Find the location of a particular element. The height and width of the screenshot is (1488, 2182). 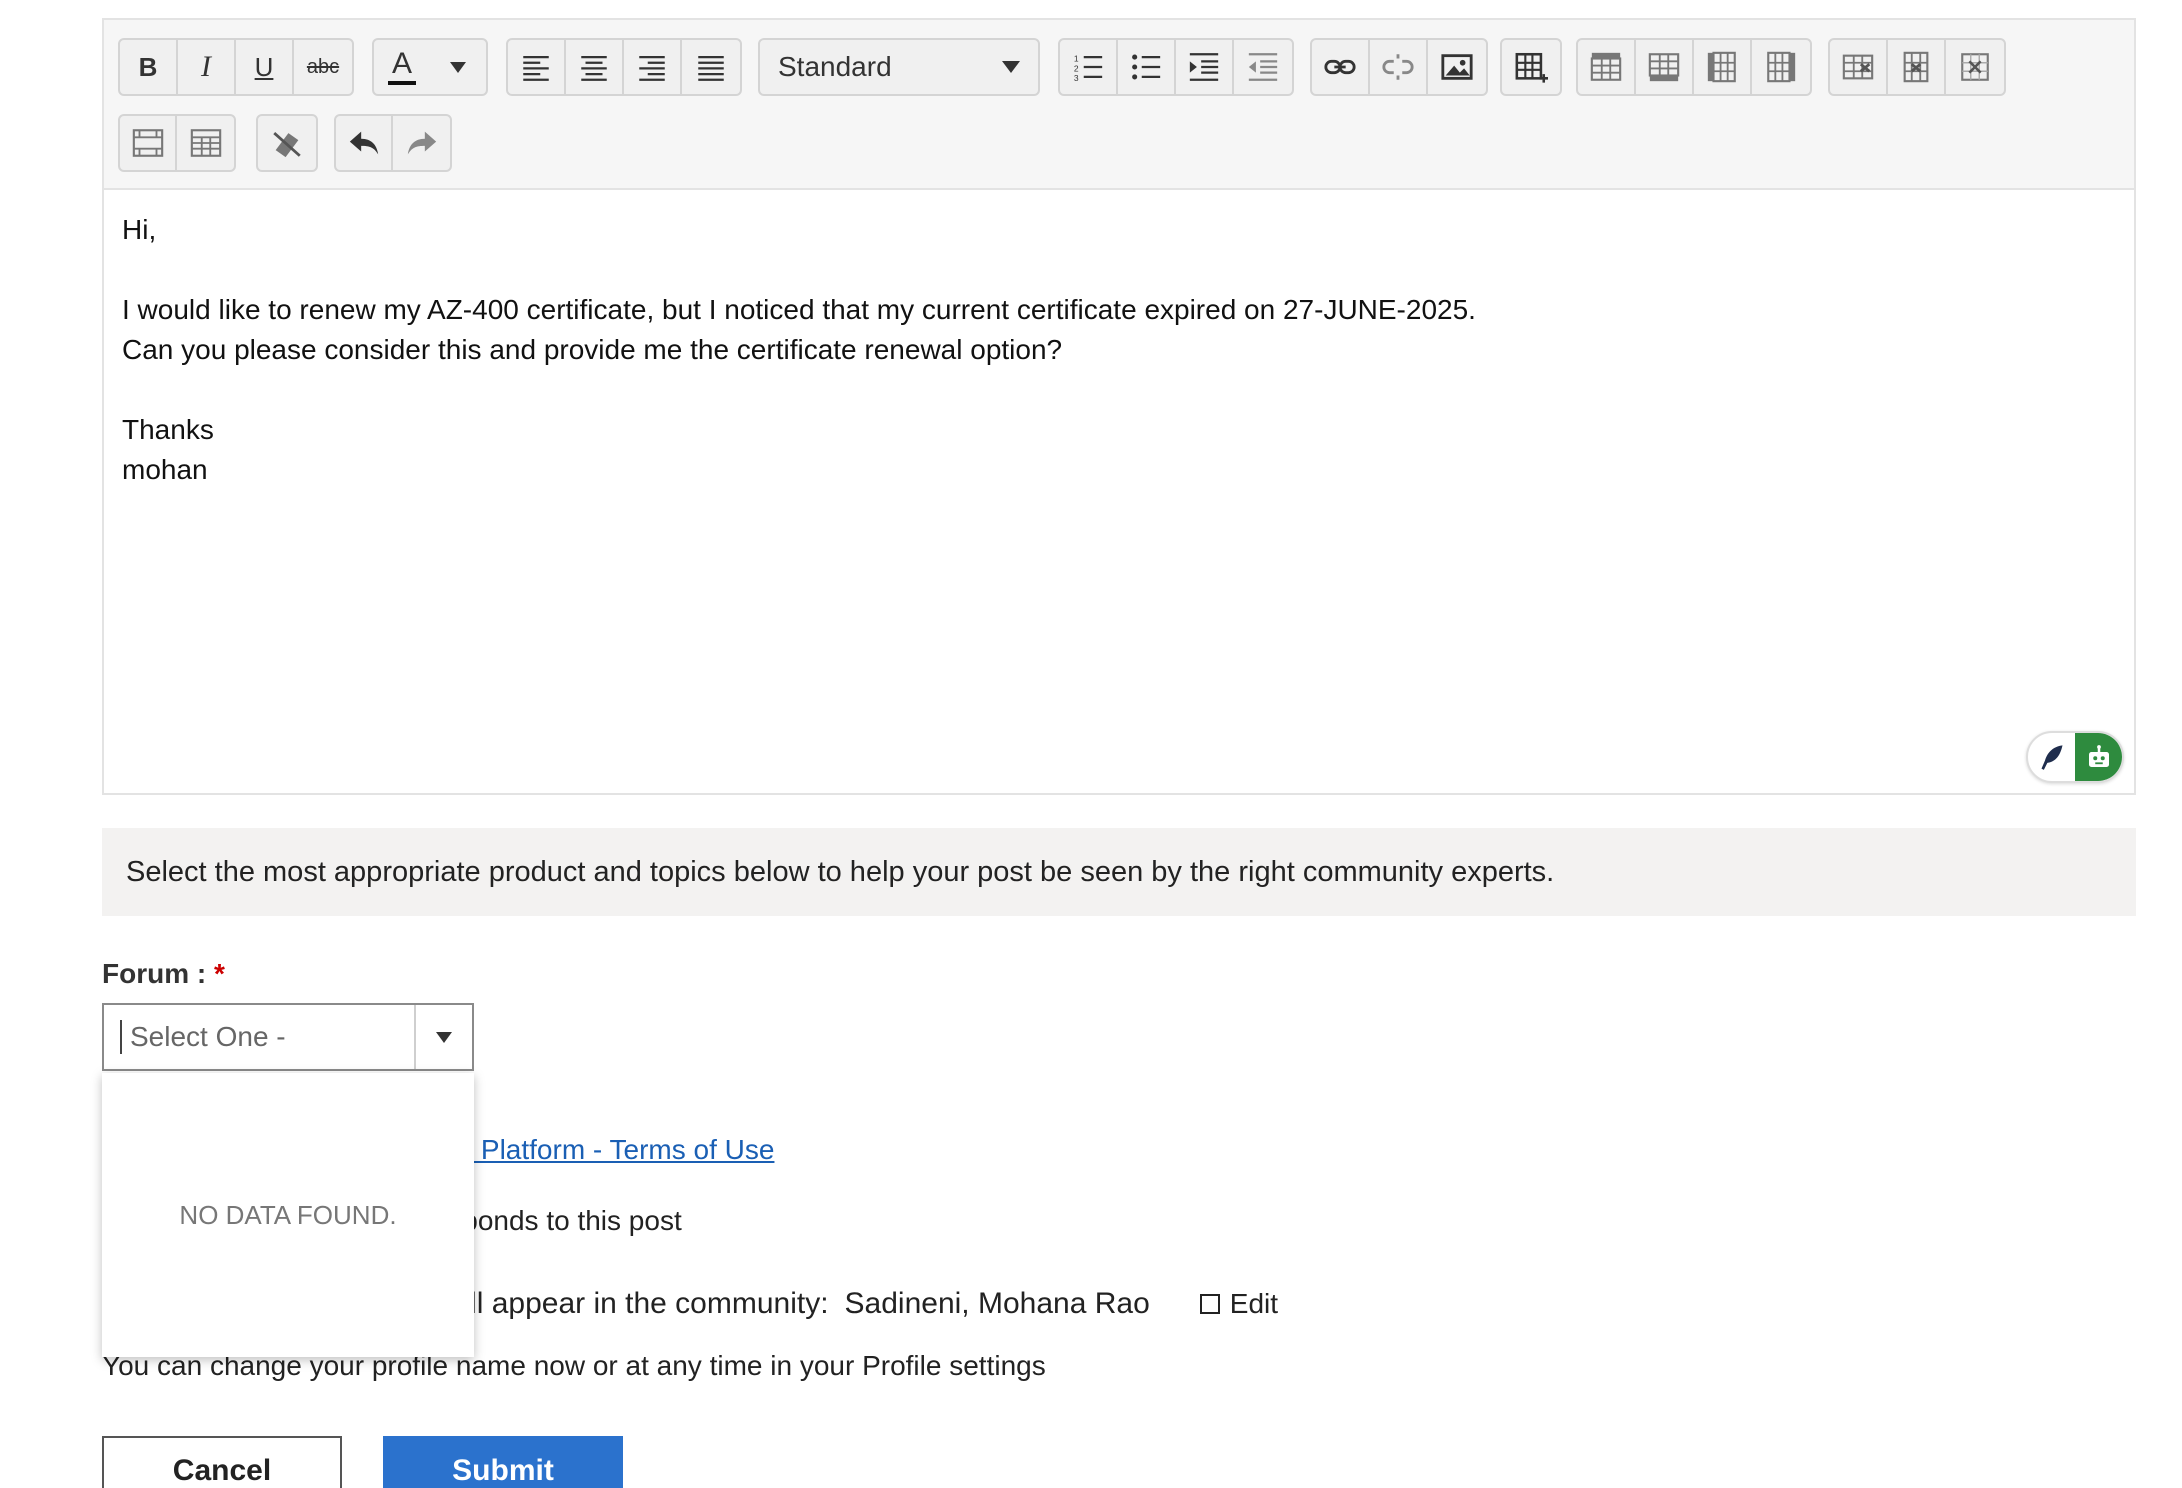

merge-cells-icon is located at coordinates (147, 143).